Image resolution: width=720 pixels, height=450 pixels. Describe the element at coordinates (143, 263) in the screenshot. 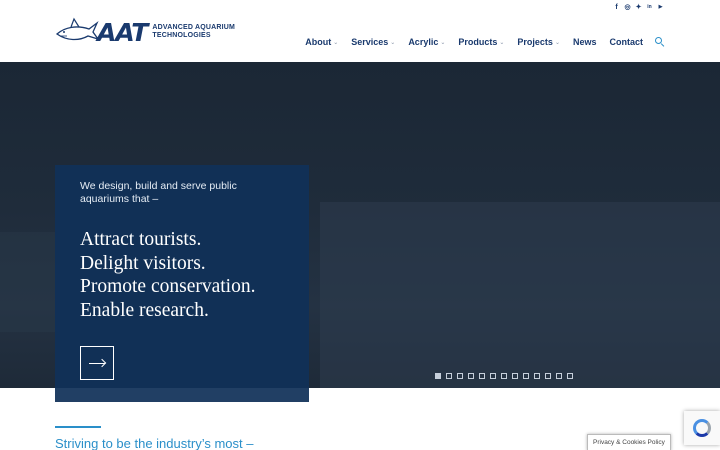

I see `hero-line: Delight visitors.` at that location.